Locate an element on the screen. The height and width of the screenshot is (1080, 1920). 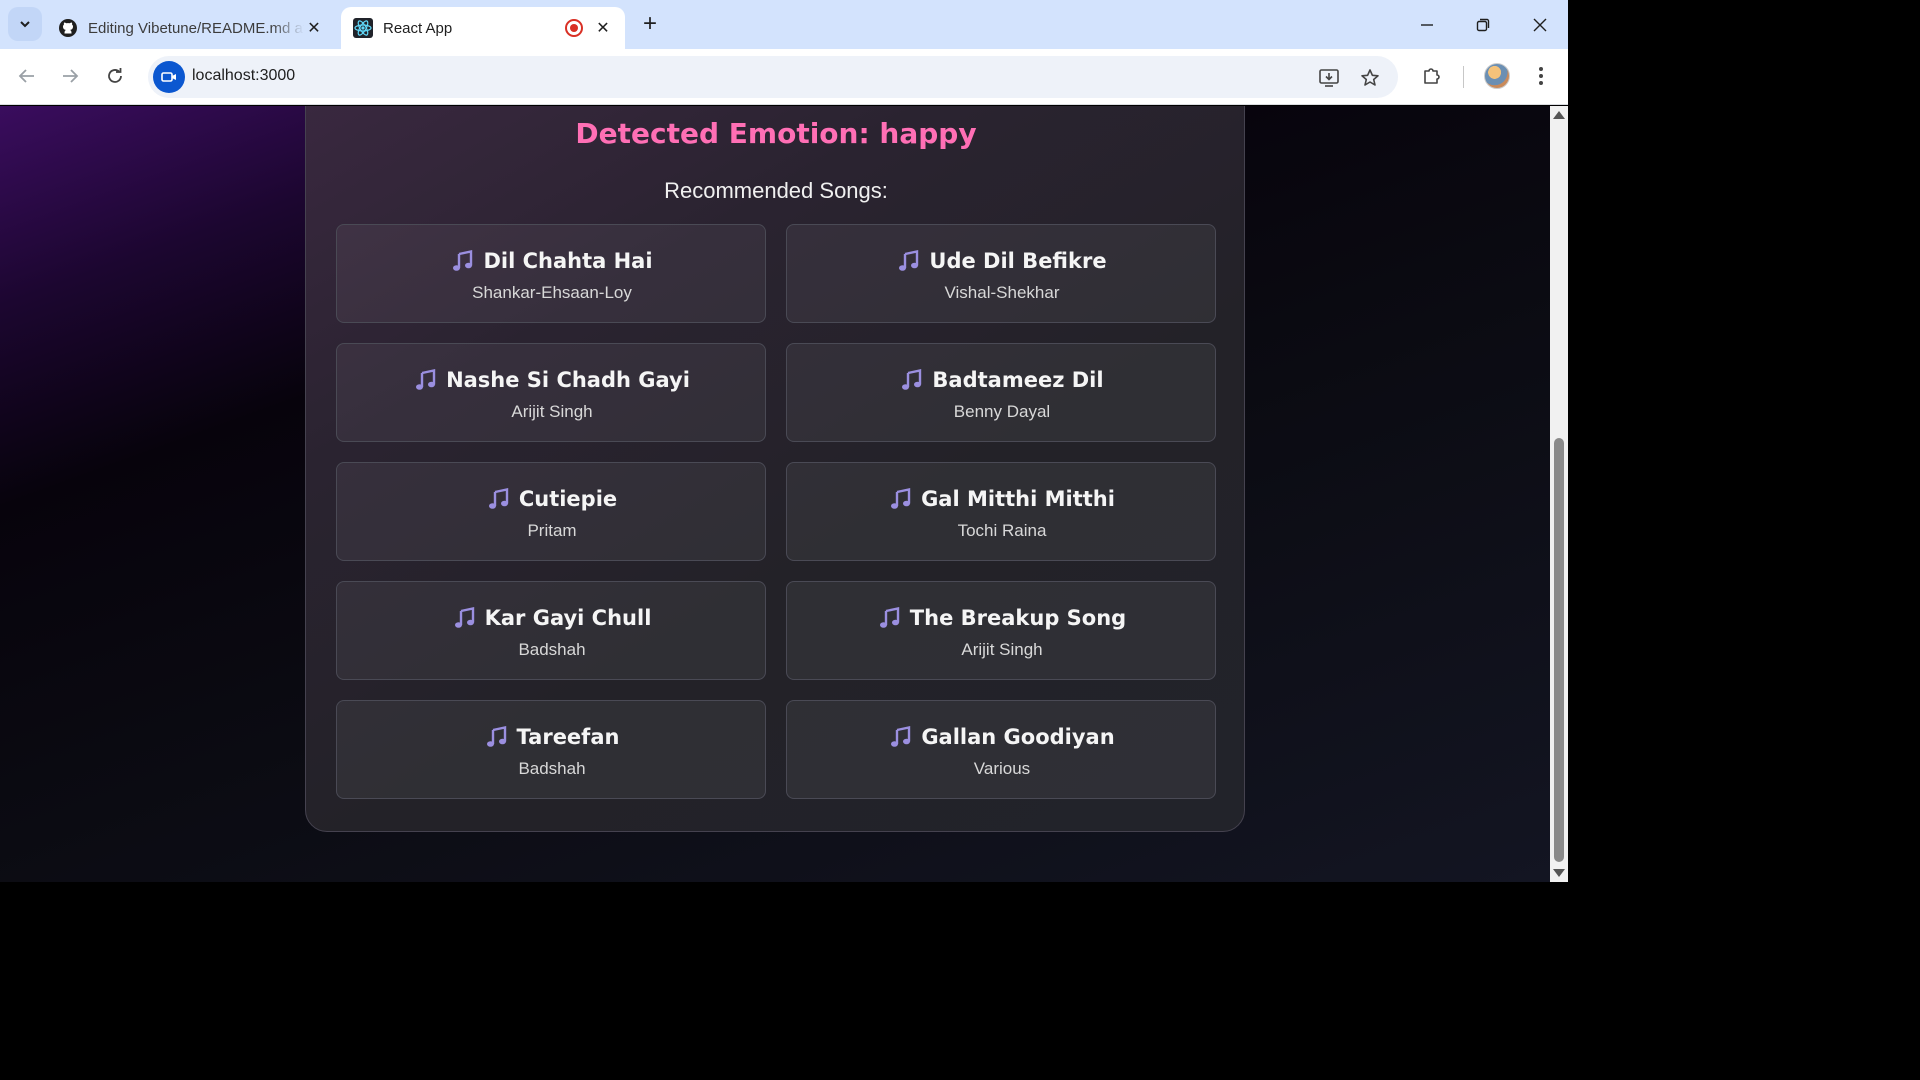
restore-icon is located at coordinates (1483, 24).